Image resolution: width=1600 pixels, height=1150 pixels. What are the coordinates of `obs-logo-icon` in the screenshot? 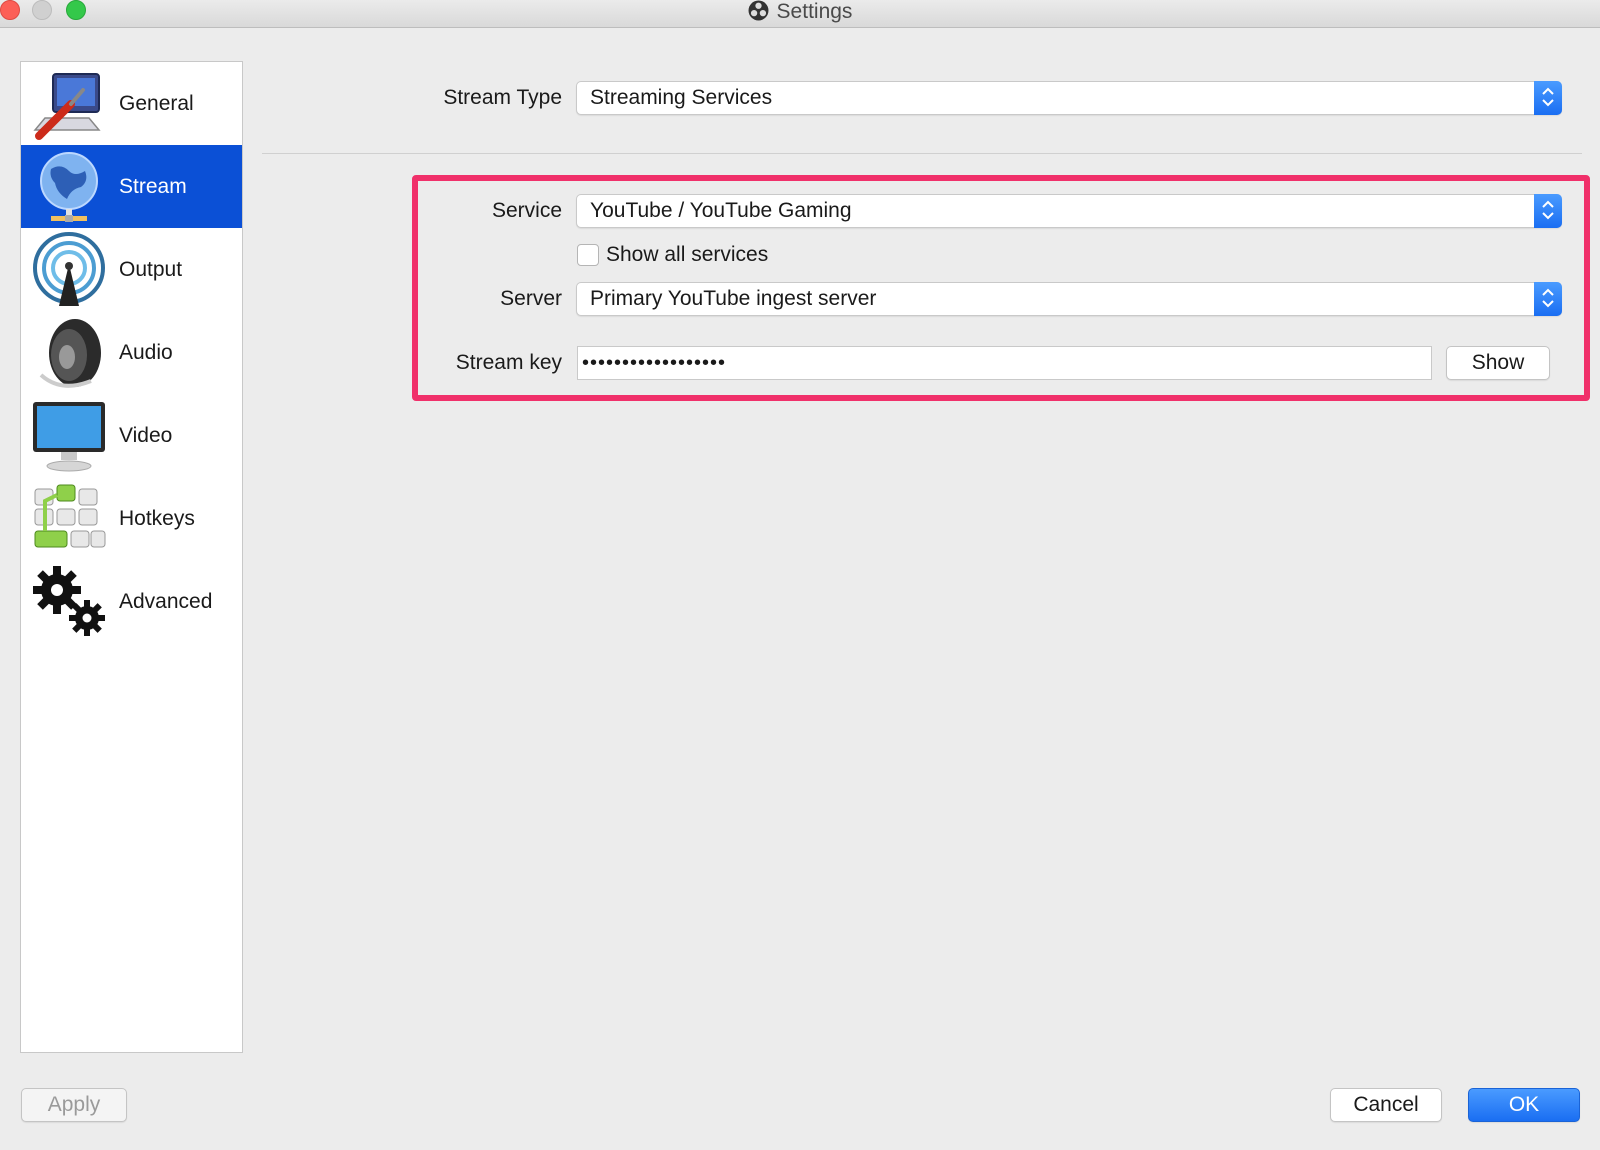 It's located at (758, 10).